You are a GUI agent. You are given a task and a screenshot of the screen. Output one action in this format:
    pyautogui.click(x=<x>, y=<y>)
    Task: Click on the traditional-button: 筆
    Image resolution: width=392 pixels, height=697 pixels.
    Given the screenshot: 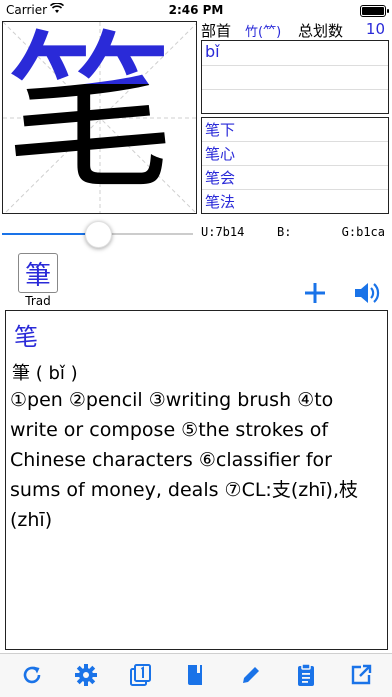 What is the action you would take?
    pyautogui.click(x=38, y=273)
    